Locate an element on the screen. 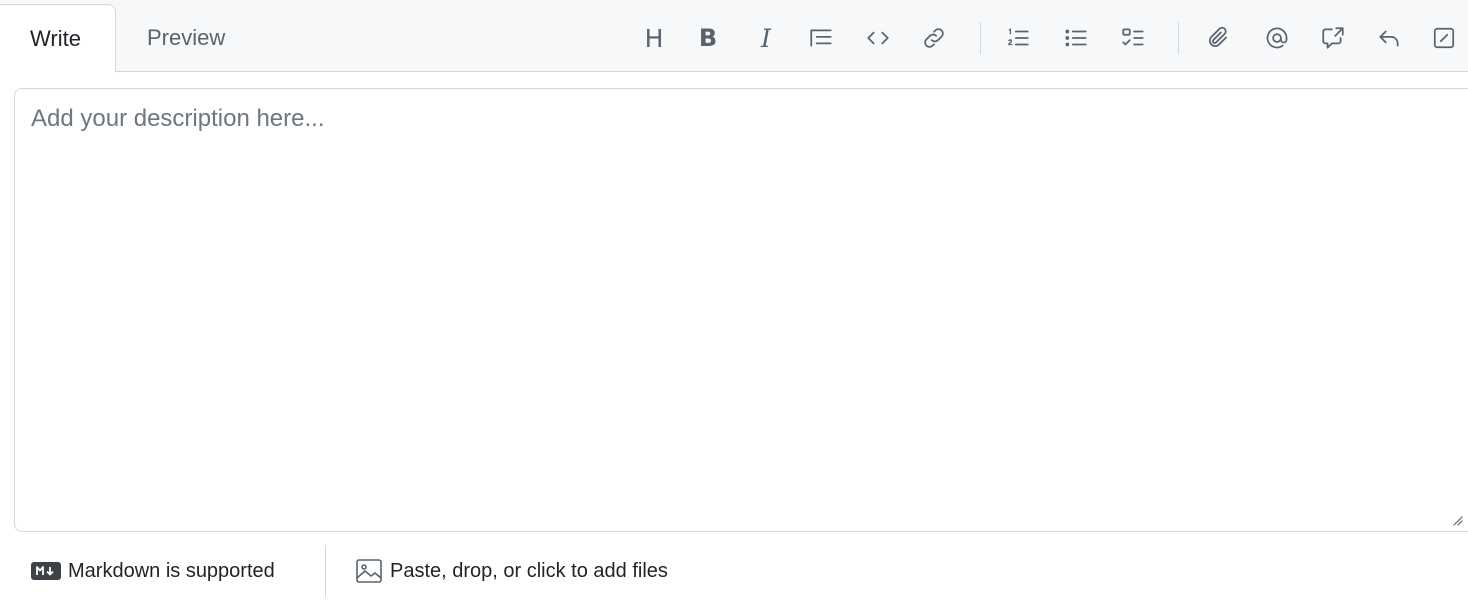  markdown-icon is located at coordinates (46, 571).